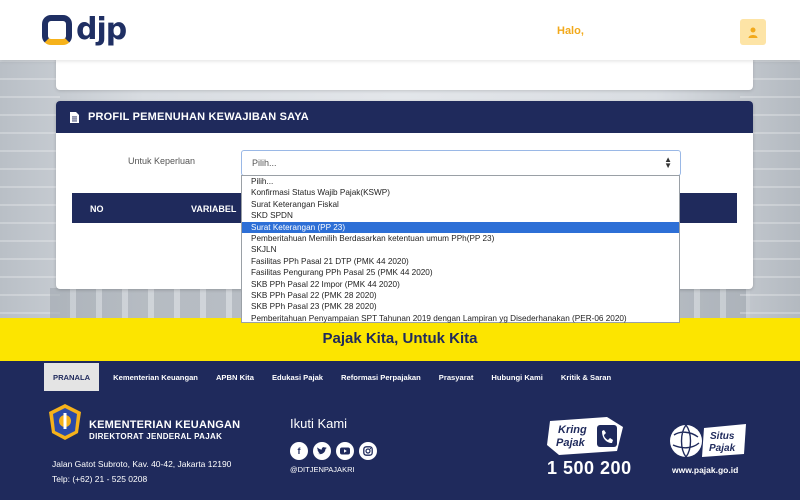 The image size is (800, 500). Describe the element at coordinates (460, 227) in the screenshot. I see `dropdown-option-highlighted: Surat Keterangan (PP 23)` at that location.